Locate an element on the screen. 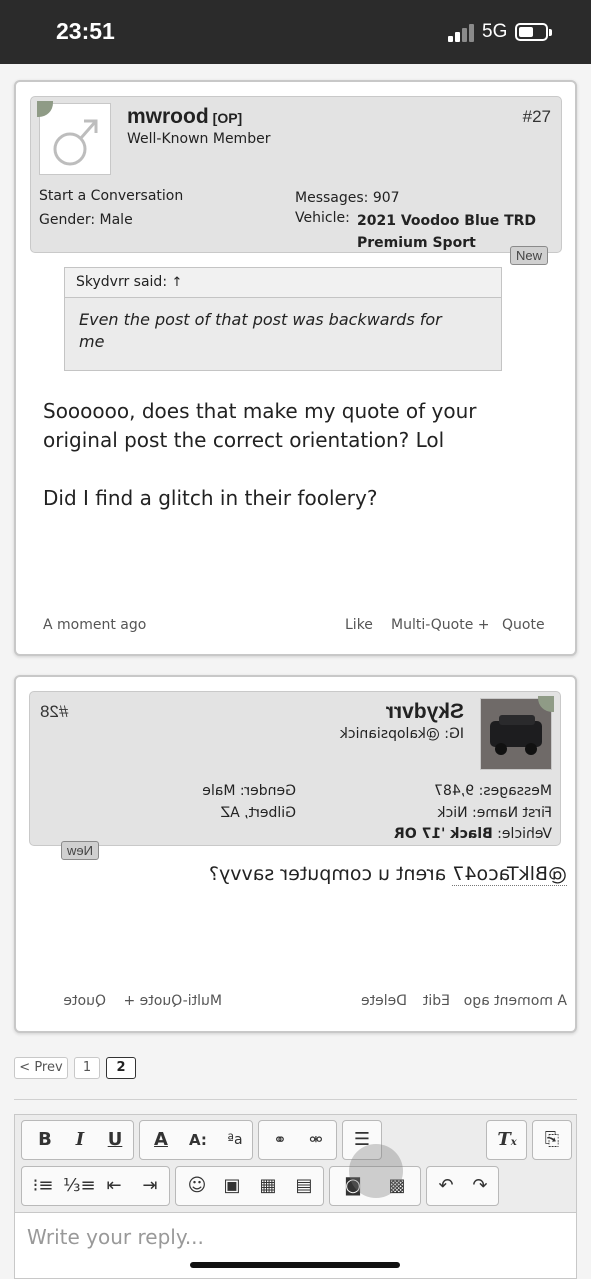  page-1-button: 1 is located at coordinates (87, 1068).